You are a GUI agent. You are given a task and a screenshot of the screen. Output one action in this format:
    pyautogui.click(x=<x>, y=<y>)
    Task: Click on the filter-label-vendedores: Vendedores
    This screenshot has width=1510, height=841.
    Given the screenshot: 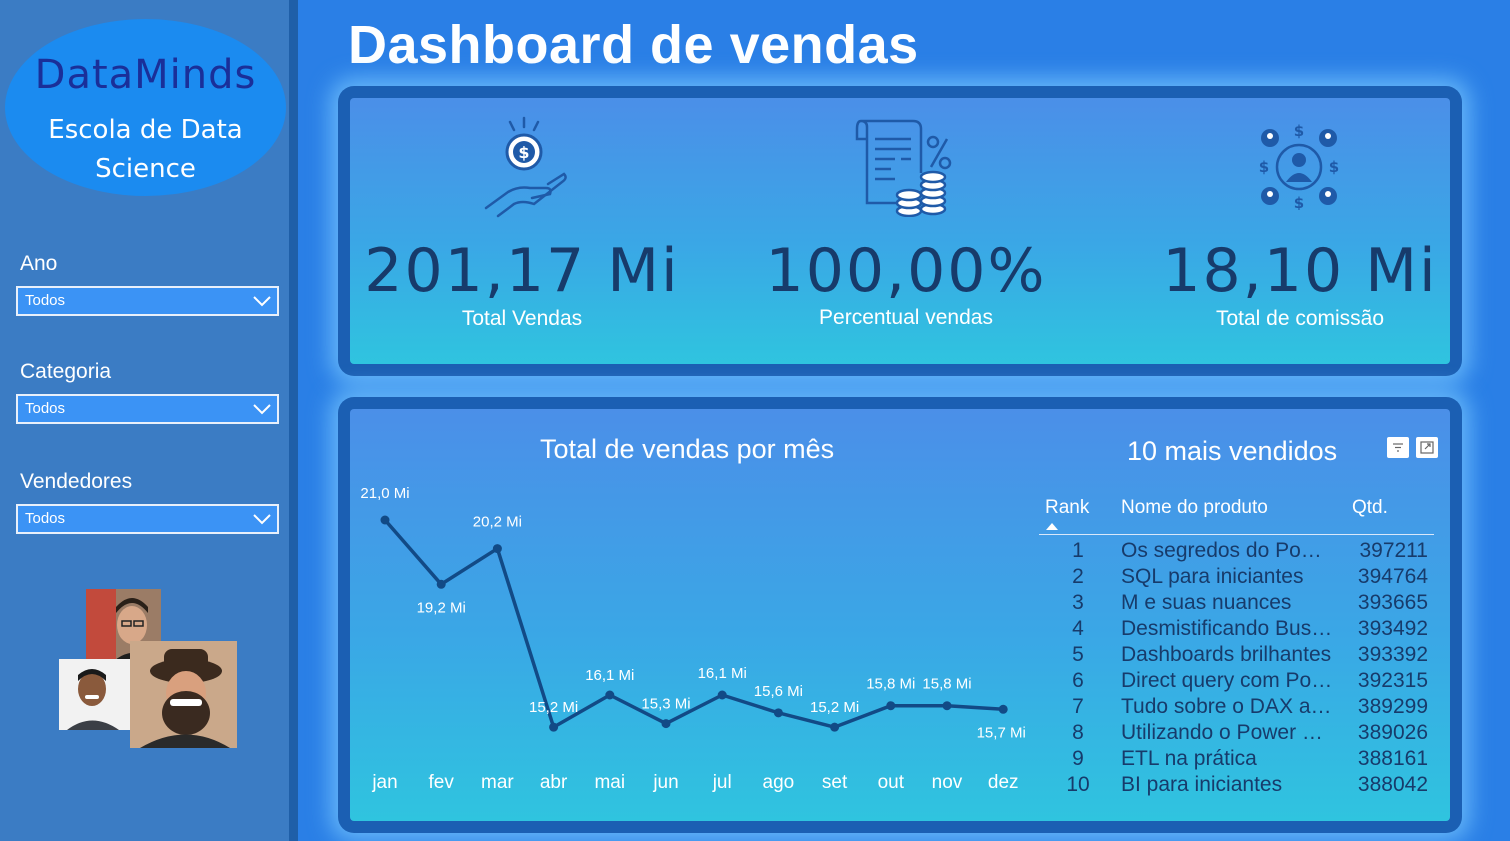 What is the action you would take?
    pyautogui.click(x=76, y=481)
    